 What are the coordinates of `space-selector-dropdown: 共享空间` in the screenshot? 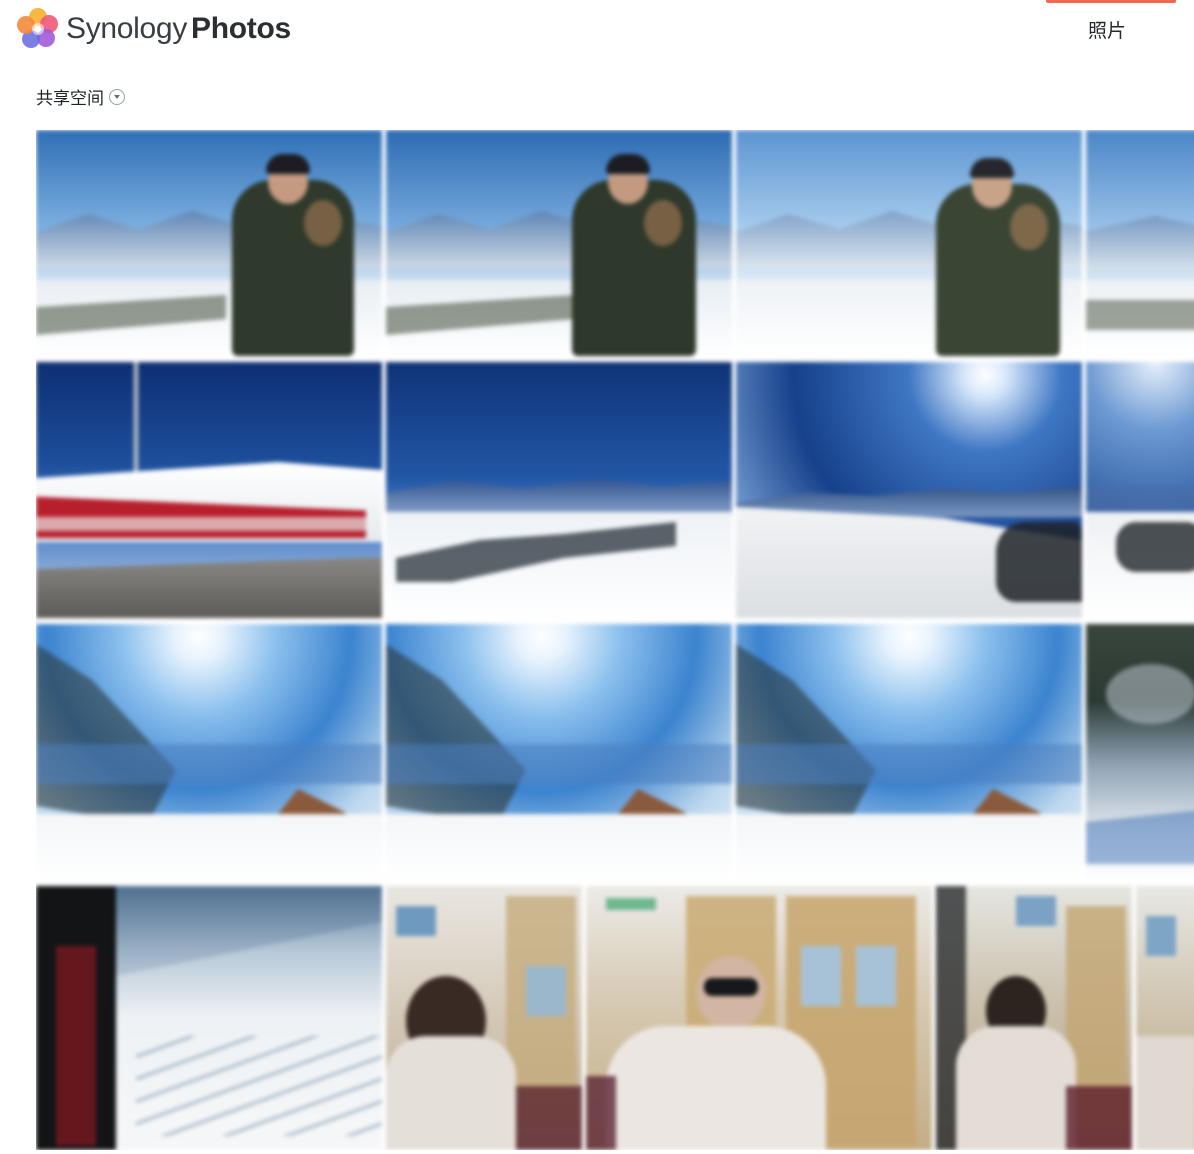 It's located at (80, 96).